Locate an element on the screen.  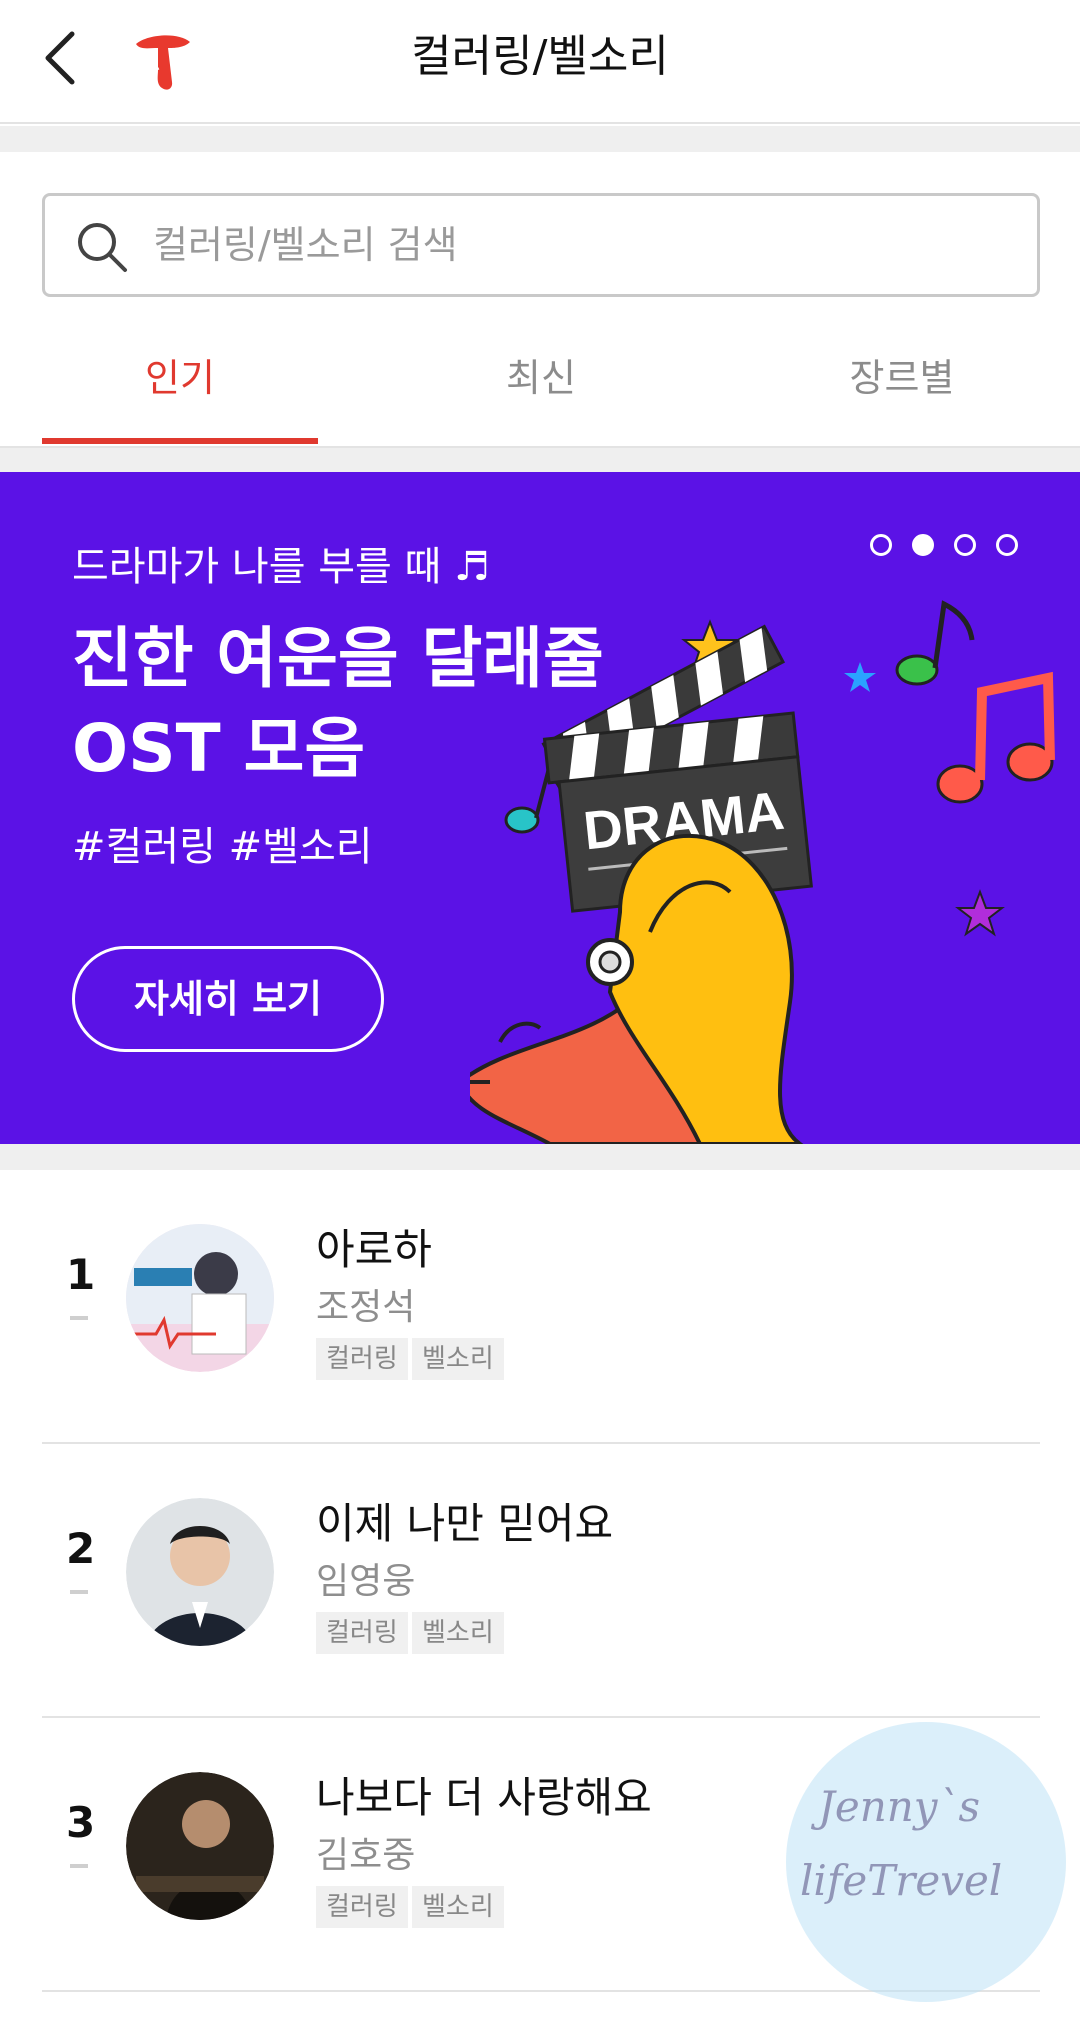
search-box is located at coordinates (541, 245).